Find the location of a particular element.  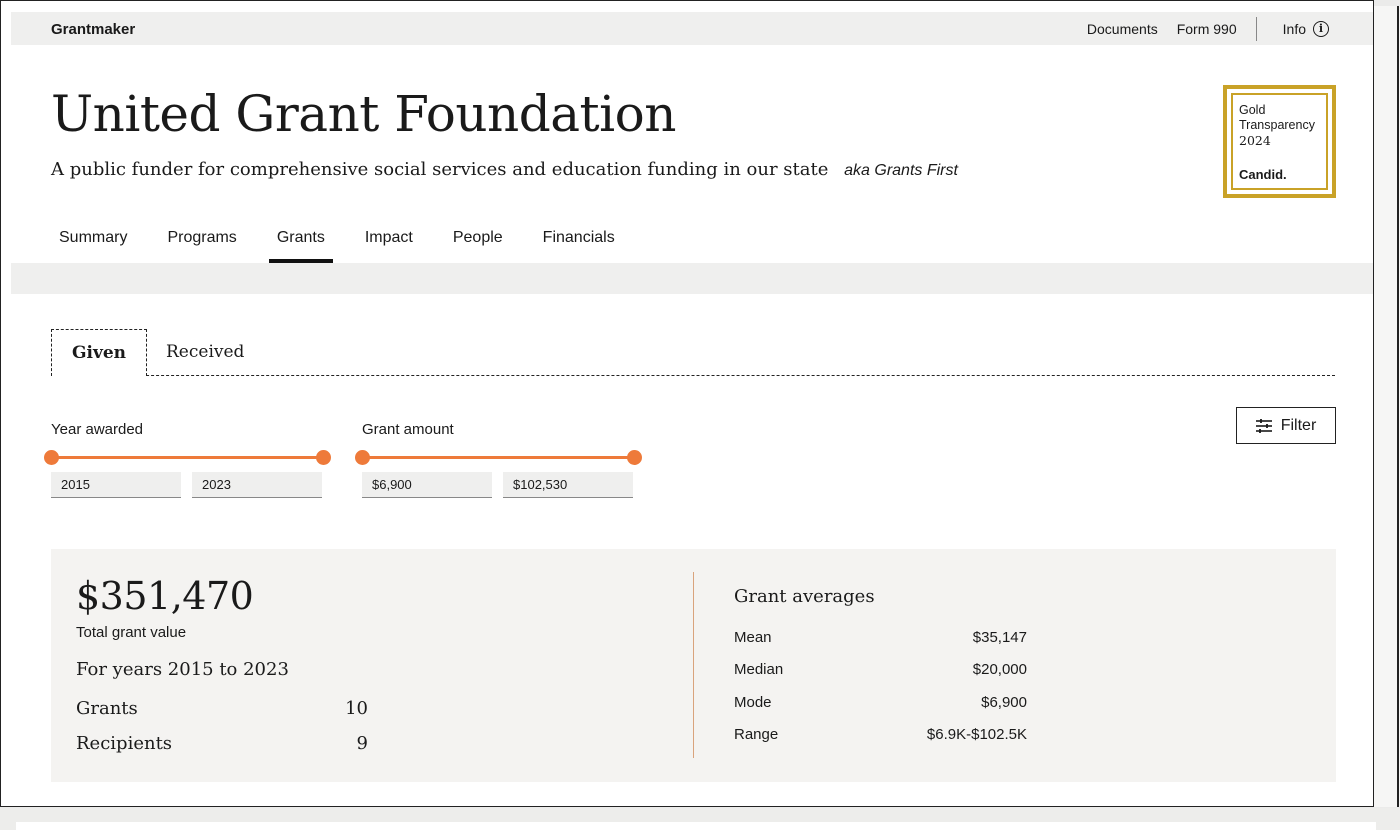

info-label: Info is located at coordinates (1294, 28).